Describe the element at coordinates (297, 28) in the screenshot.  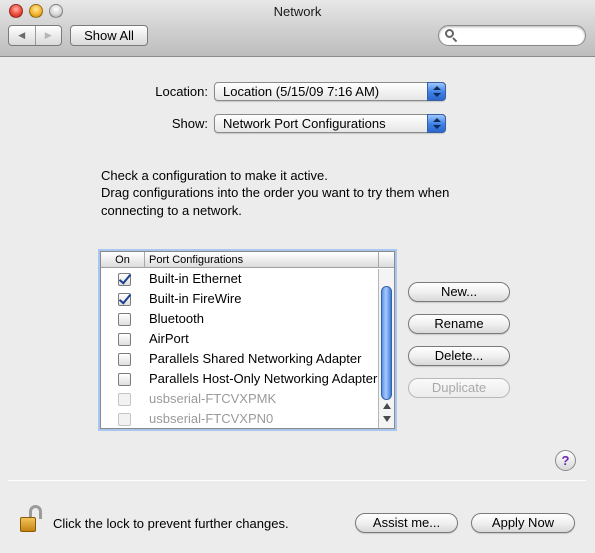
I see `title-bar: Network ◀ ▶ Show All` at that location.